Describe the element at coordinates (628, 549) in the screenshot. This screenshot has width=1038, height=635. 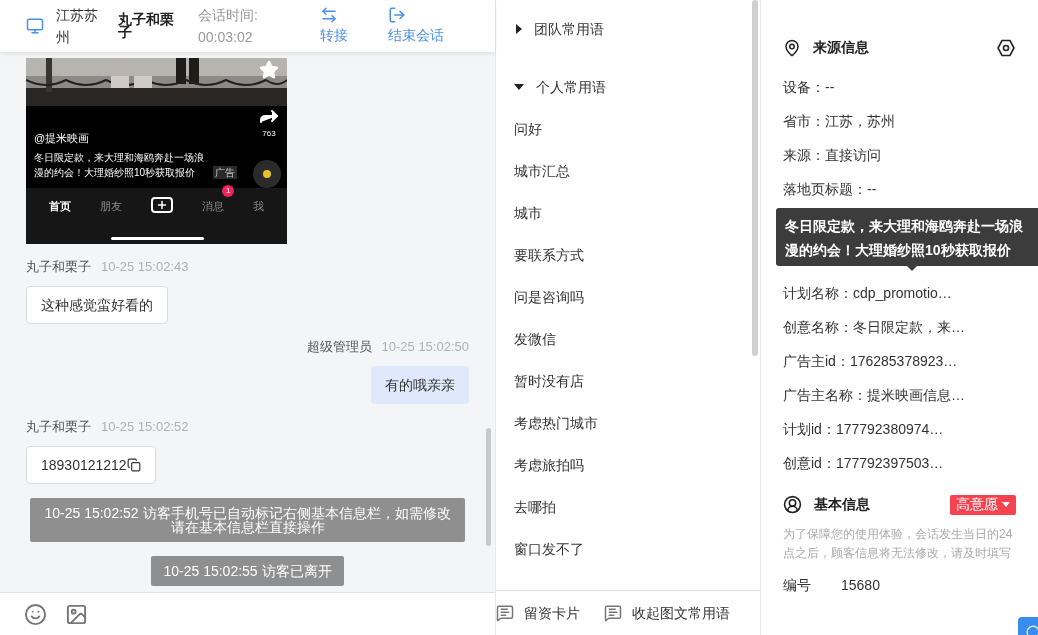
I see `phrase-item: 窗口发不了` at that location.